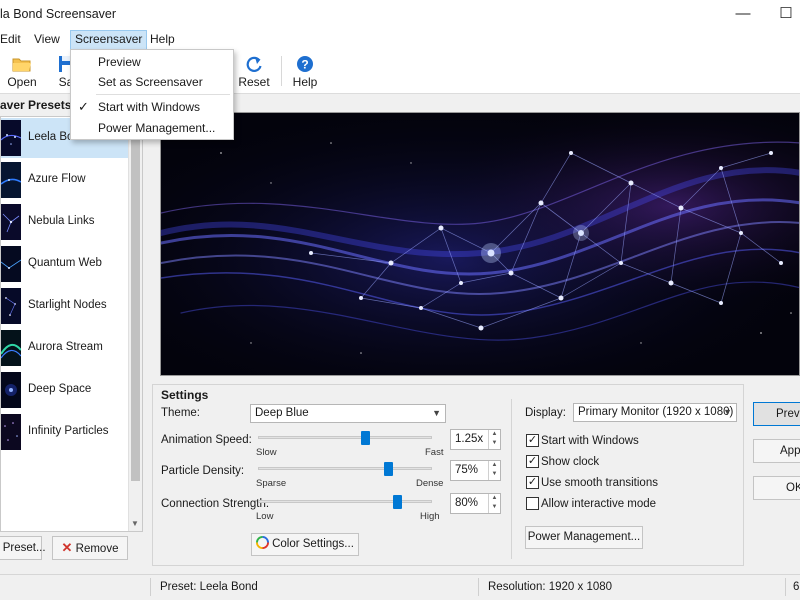 The image size is (800, 600). What do you see at coordinates (152, 62) in the screenshot?
I see `menu-item-preview: Preview` at bounding box center [152, 62].